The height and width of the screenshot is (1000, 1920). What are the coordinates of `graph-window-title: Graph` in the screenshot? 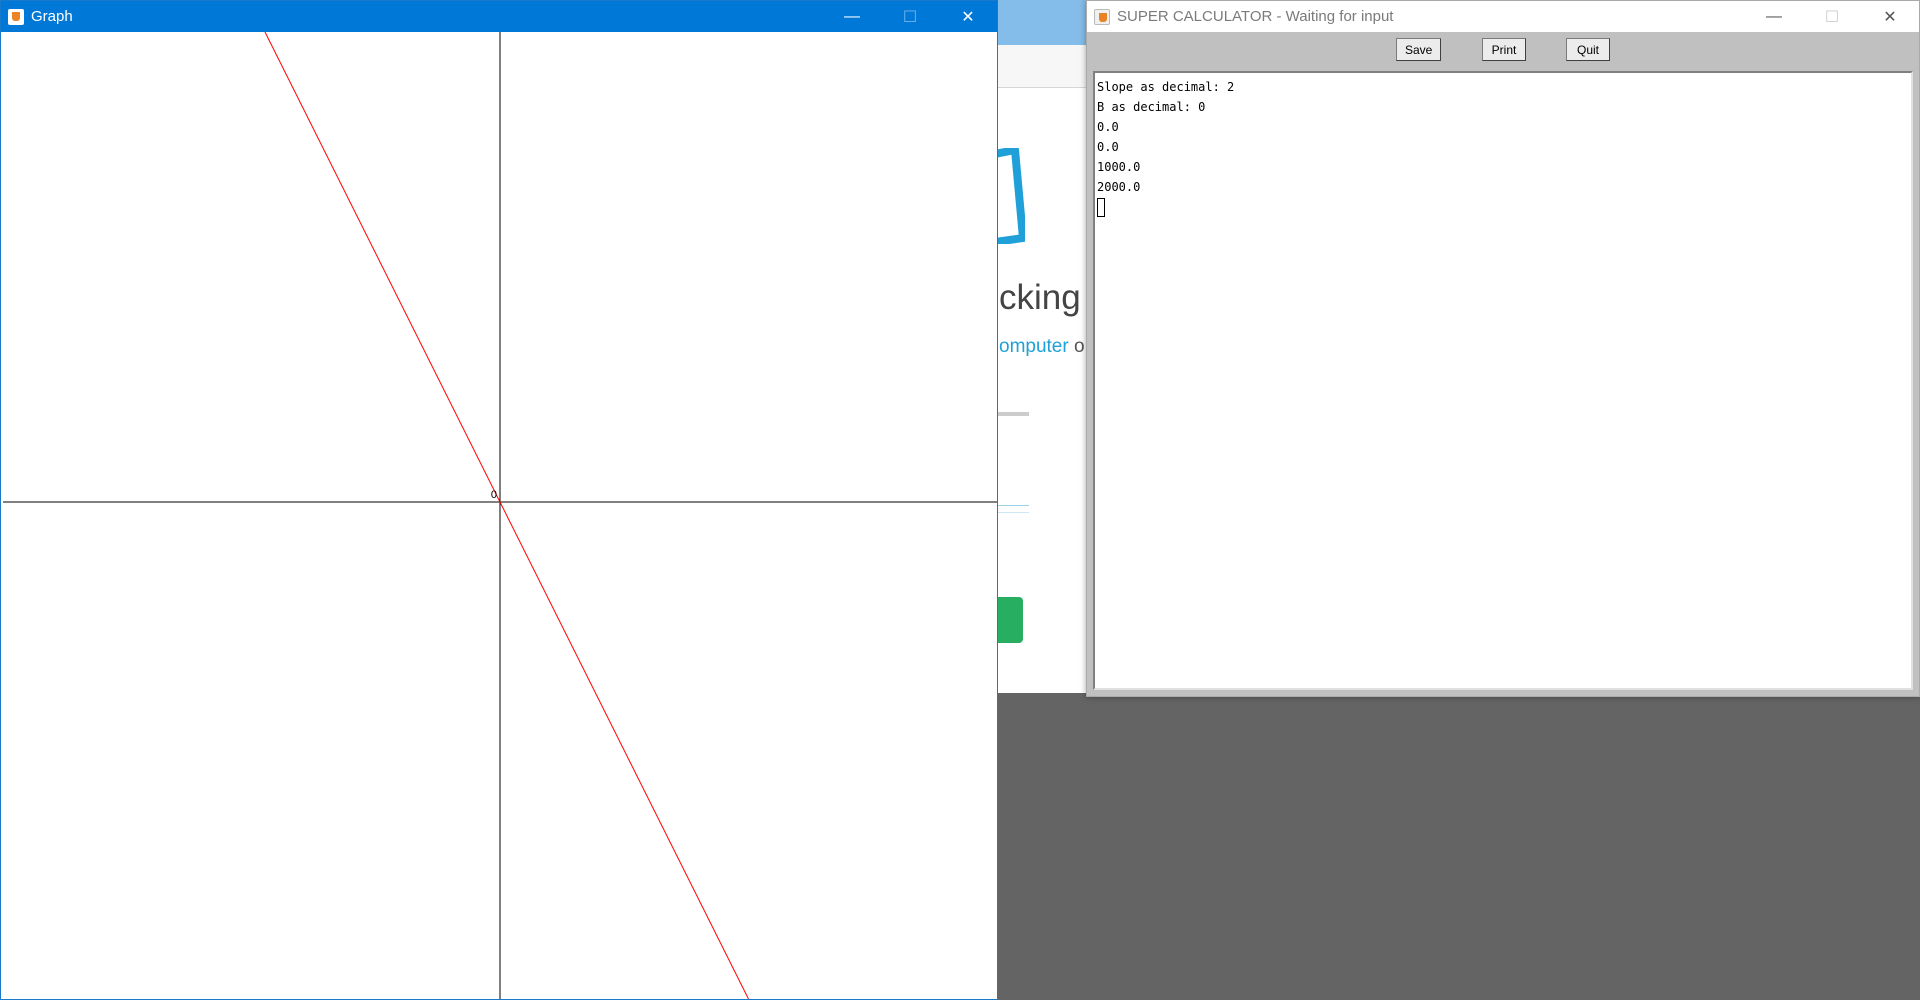 It's located at (52, 16).